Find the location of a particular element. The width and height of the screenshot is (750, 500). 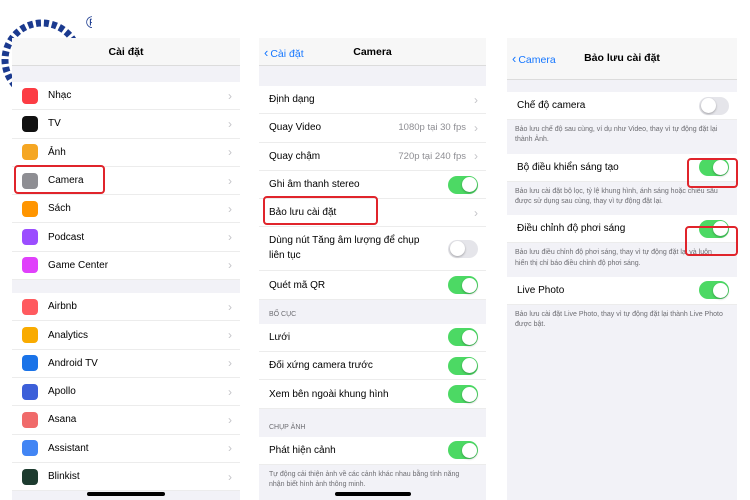

settings-item-label: Analytics is located at coordinates (68, 335).